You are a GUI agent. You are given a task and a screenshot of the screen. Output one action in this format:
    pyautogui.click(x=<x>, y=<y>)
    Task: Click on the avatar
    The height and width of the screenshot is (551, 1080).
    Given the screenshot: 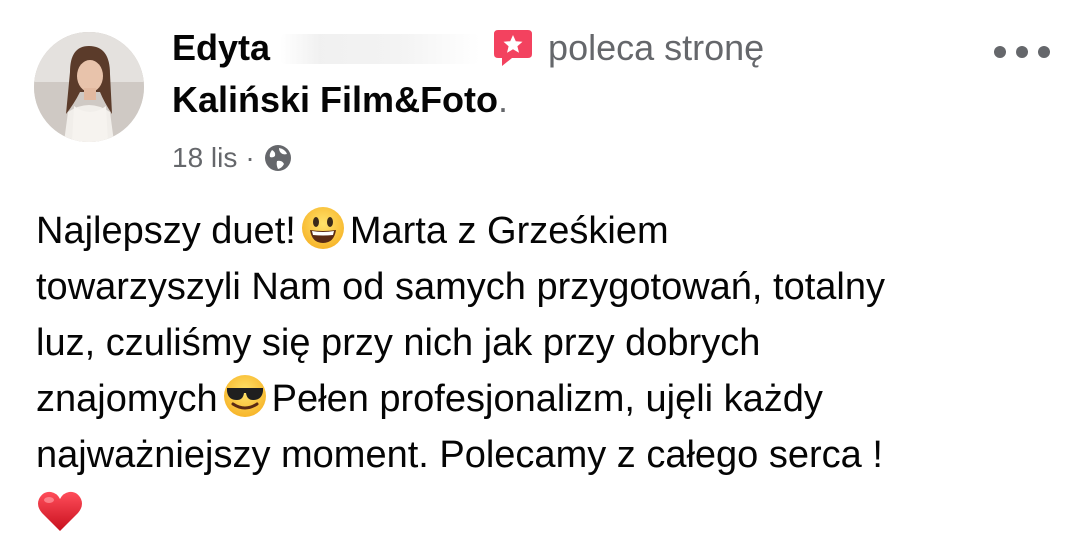 What is the action you would take?
    pyautogui.click(x=89, y=87)
    